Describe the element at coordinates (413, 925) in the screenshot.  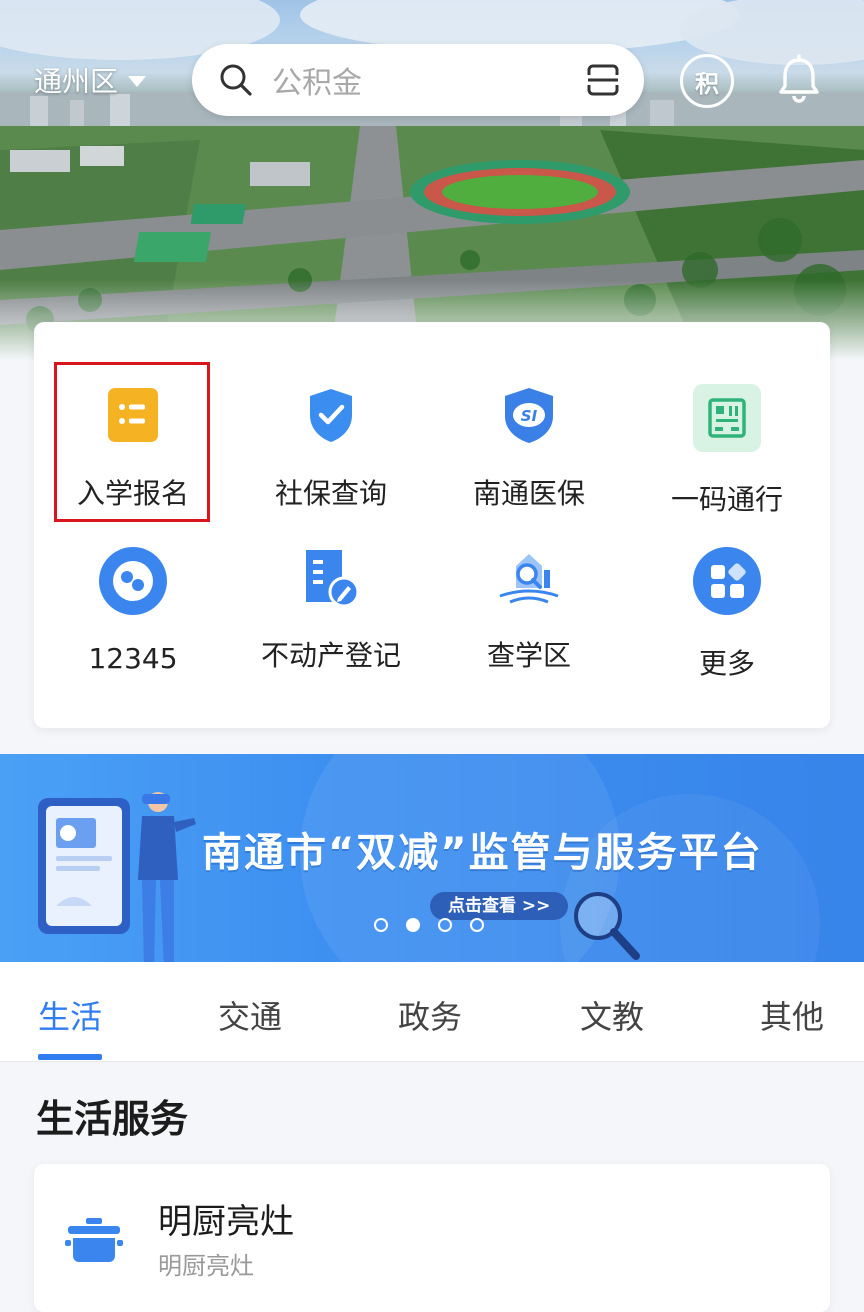
I see `carousel-dot-active` at that location.